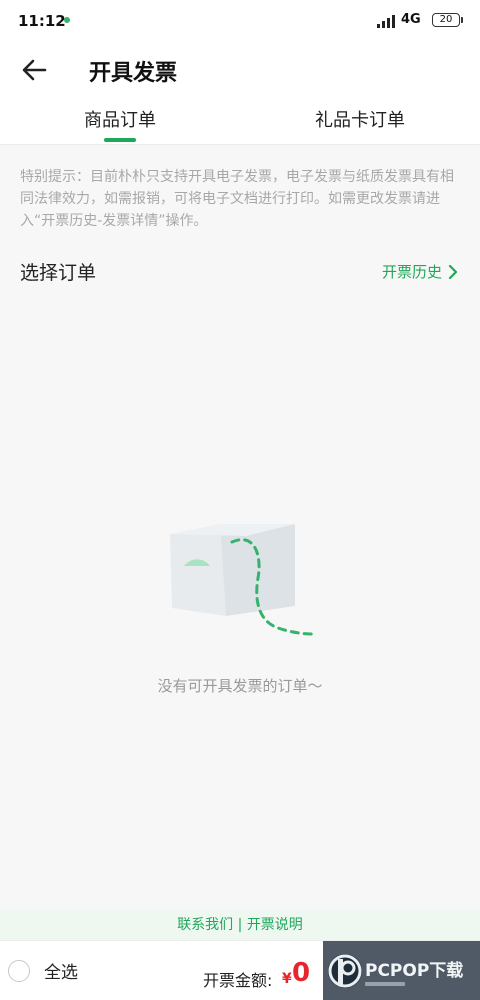  I want to click on status-time: 11:12, so click(42, 21).